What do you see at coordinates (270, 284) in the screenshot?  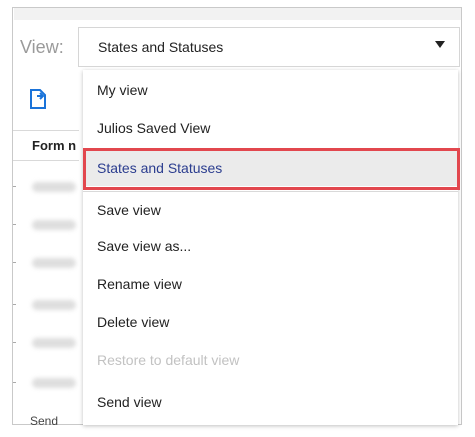 I see `menu-item-rename-view: Rename view` at bounding box center [270, 284].